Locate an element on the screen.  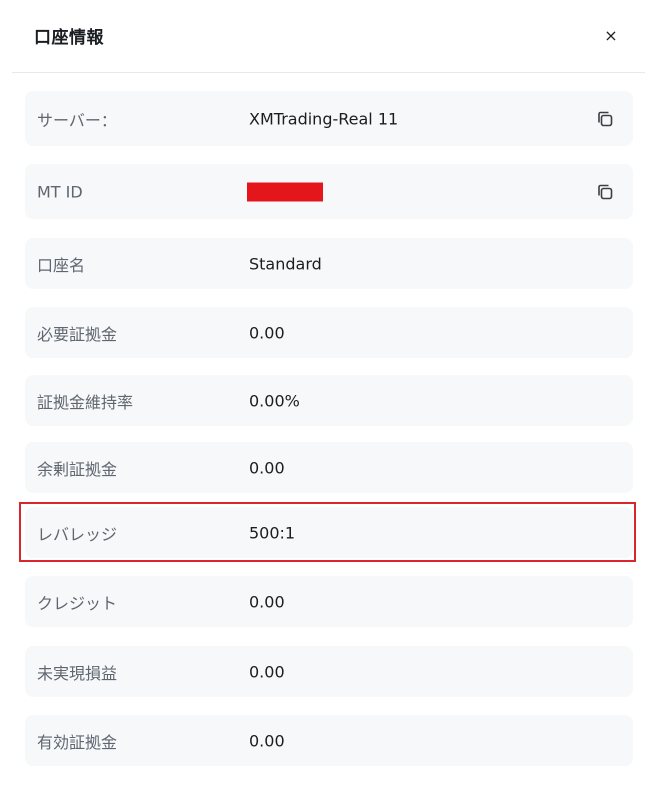
unrealized-pnl-value: 0.00 is located at coordinates (267, 671).